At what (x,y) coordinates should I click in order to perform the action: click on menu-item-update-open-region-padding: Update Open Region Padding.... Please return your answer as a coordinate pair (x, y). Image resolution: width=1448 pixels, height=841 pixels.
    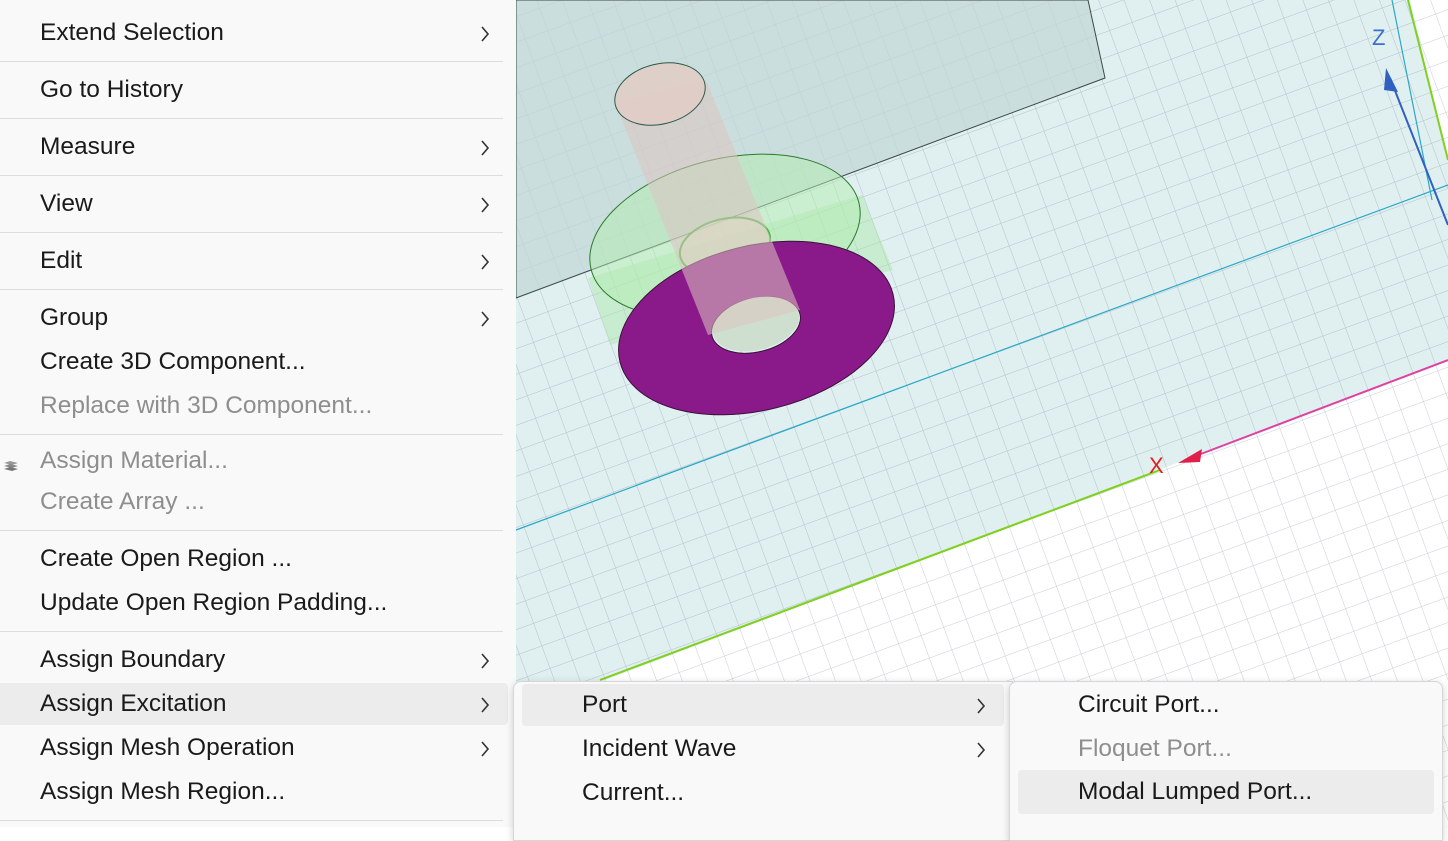
    Looking at the image, I should click on (258, 603).